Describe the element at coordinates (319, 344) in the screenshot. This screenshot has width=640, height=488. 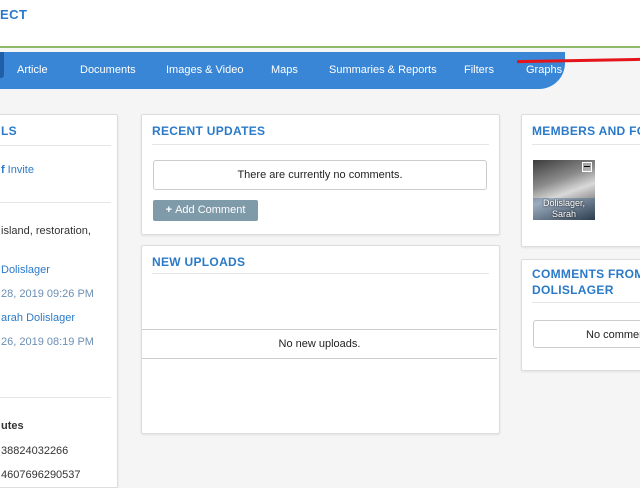
I see `no-uploads-message: No new uploads.` at that location.